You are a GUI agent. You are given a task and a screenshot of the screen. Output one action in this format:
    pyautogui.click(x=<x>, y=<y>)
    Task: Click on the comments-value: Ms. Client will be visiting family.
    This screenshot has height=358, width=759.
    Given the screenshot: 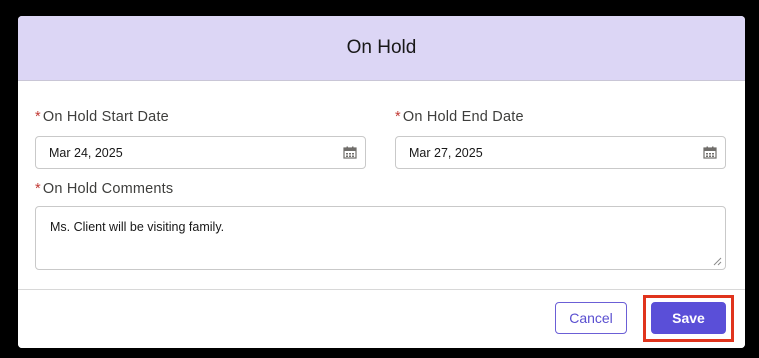 What is the action you would take?
    pyautogui.click(x=137, y=227)
    